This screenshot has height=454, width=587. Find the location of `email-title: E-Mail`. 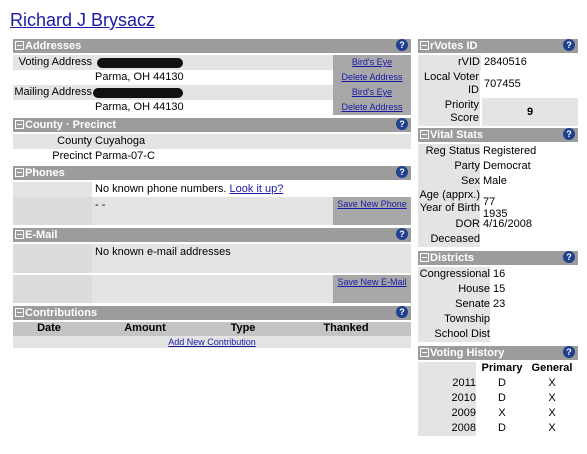

email-title: E-Mail is located at coordinates (41, 235).